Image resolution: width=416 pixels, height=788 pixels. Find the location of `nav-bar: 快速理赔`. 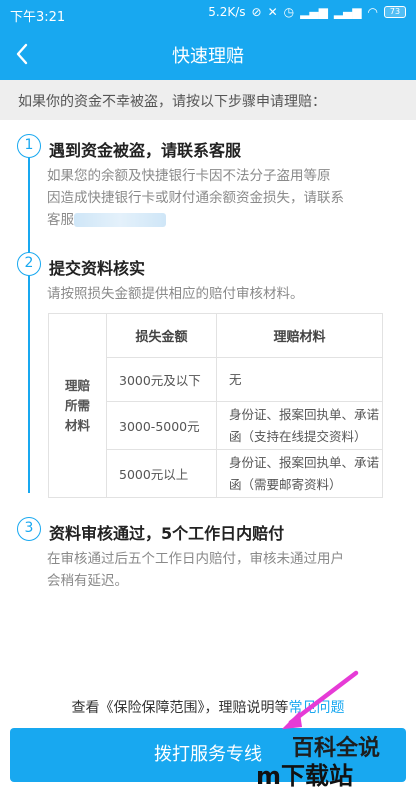

nav-bar: 快速理赔 is located at coordinates (208, 54).